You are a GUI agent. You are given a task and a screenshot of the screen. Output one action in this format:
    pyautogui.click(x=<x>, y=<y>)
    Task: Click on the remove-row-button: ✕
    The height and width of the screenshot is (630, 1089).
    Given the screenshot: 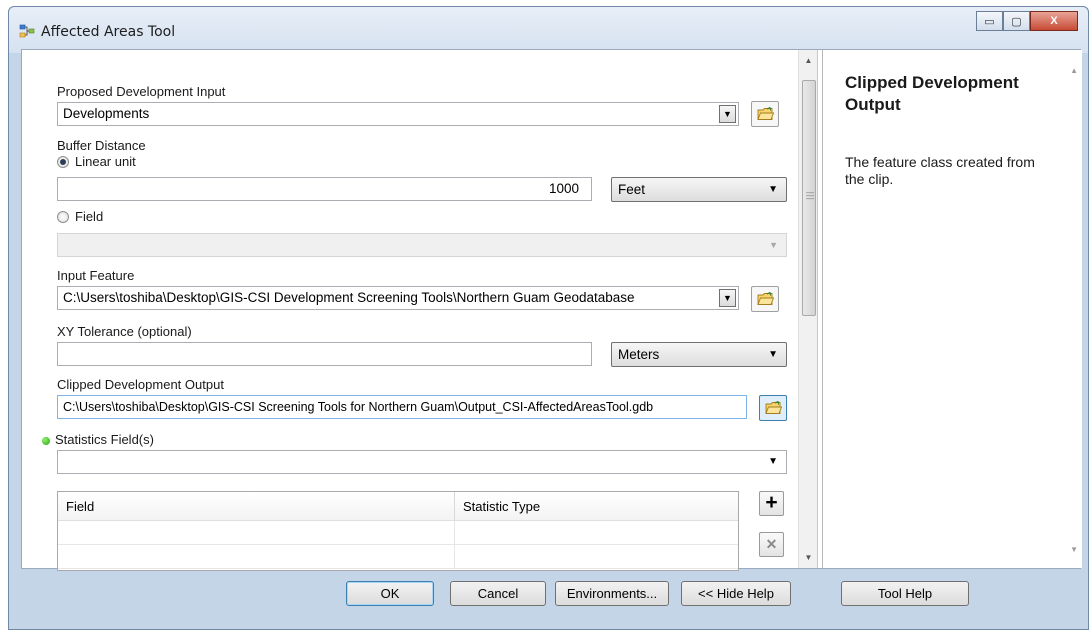 What is the action you would take?
    pyautogui.click(x=771, y=544)
    